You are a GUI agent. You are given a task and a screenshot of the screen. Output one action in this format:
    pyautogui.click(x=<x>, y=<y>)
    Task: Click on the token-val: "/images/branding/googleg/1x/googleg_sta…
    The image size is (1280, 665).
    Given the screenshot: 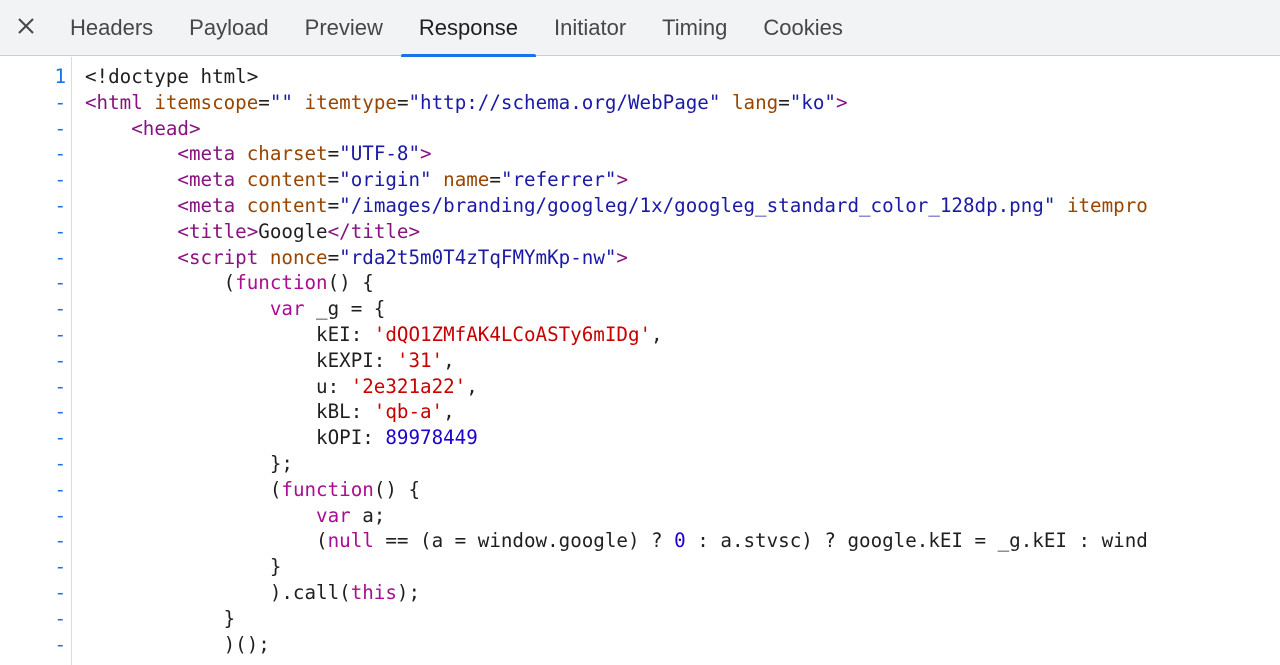 What is the action you would take?
    pyautogui.click(x=697, y=205)
    